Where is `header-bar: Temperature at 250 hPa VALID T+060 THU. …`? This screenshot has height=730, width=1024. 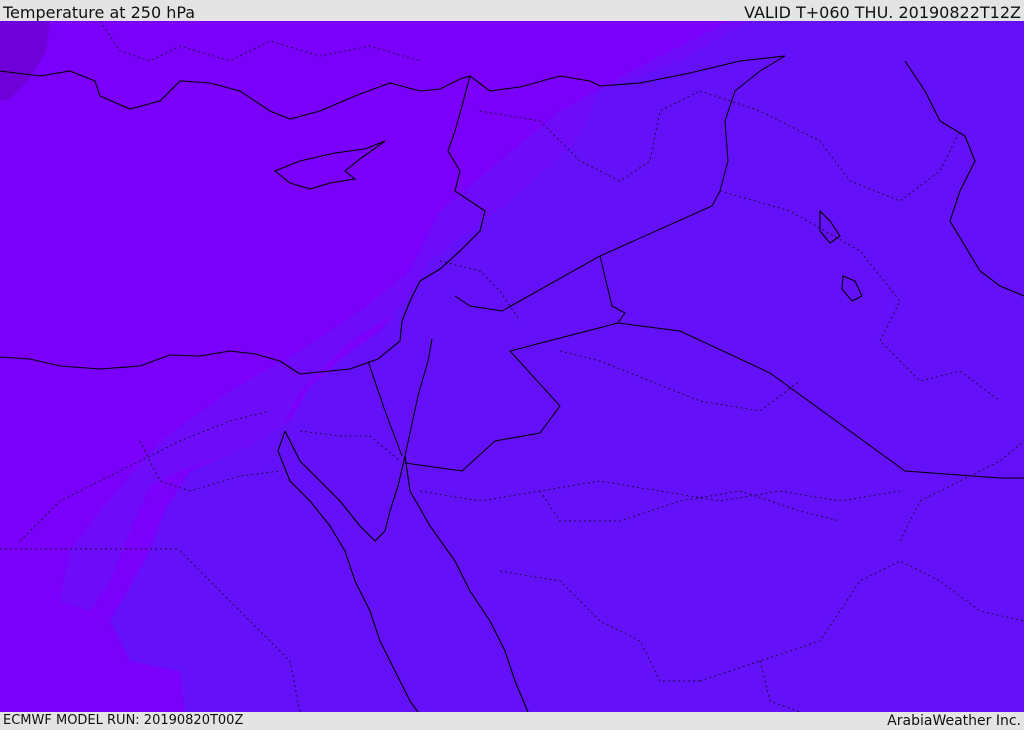
header-bar: Temperature at 250 hPa VALID T+060 THU. … is located at coordinates (512, 11).